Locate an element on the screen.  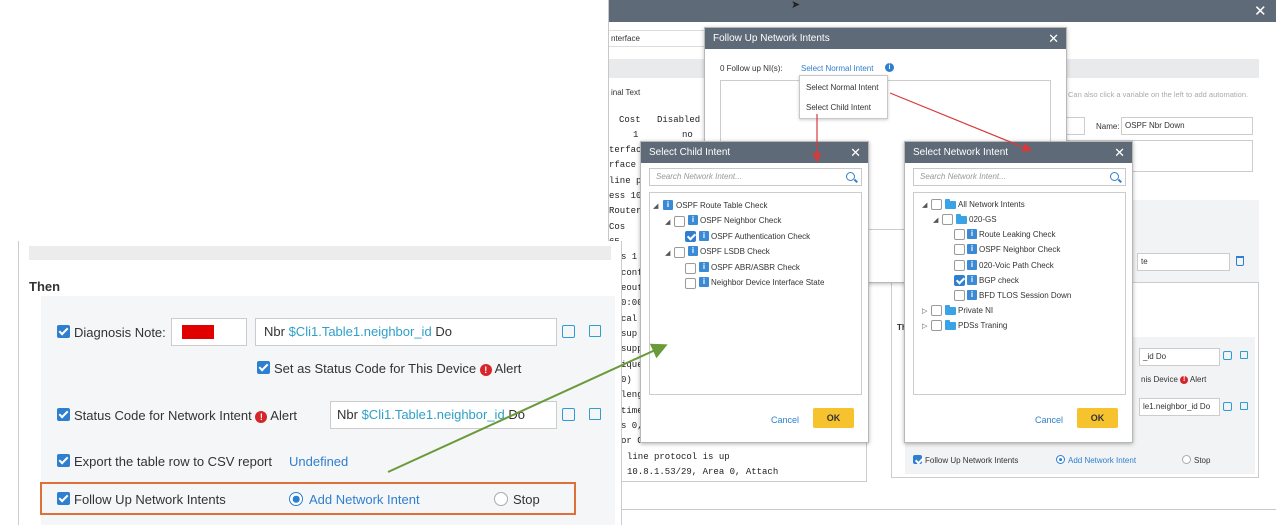
green-arrow is located at coordinates (527, 408).